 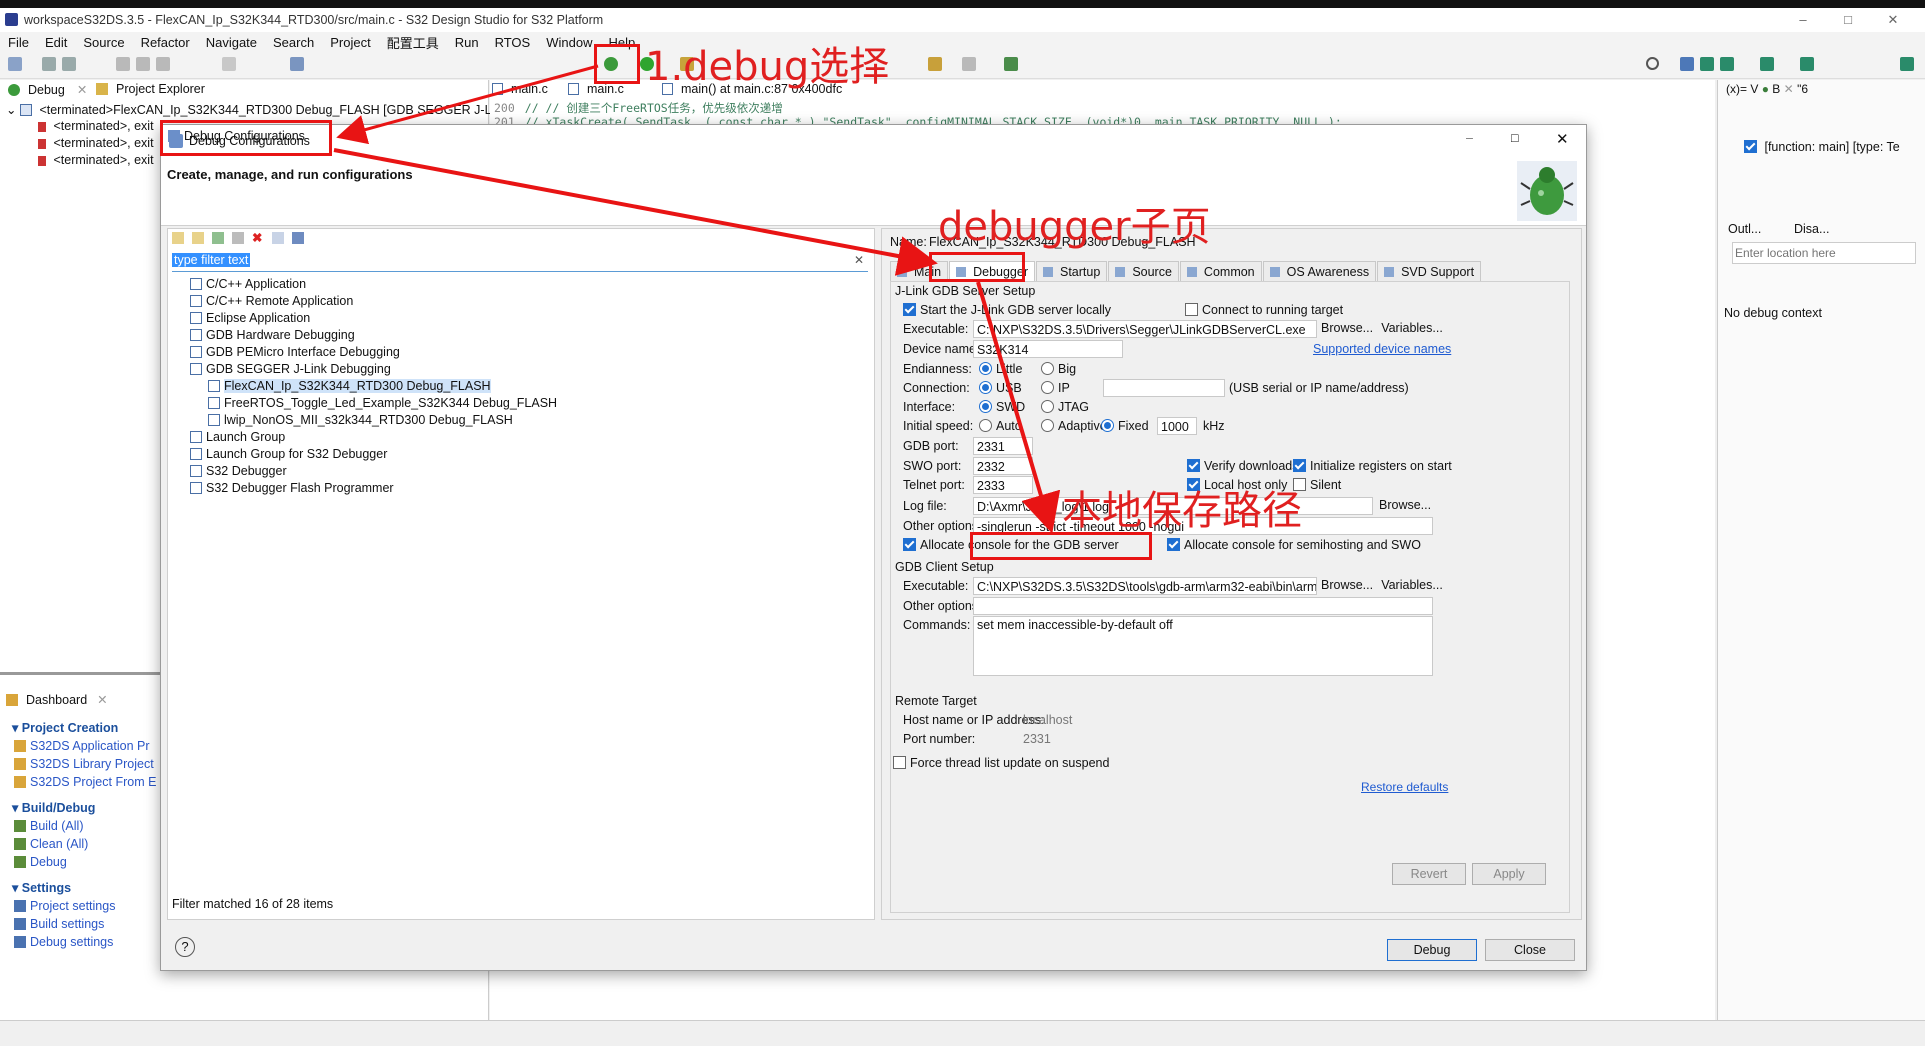 I want to click on tree-config-type: GDB PEMicro Interface Debugging, so click(x=295, y=352).